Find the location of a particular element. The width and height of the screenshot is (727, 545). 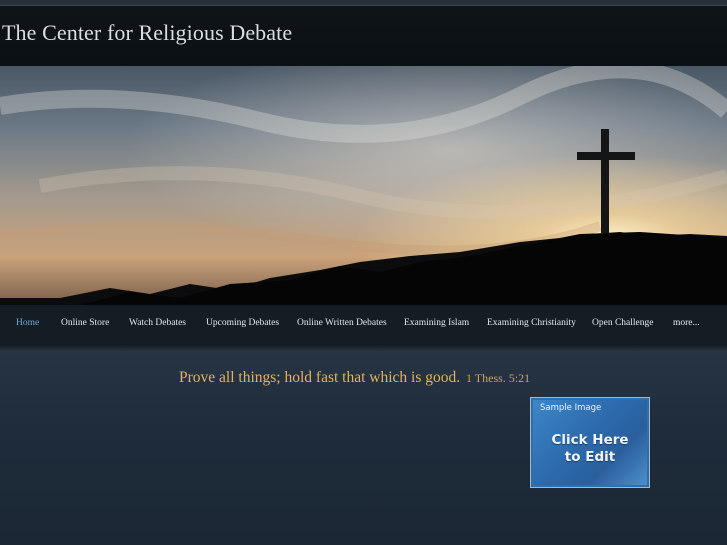

site-title: The Center for Religious Debate is located at coordinates (147, 33).